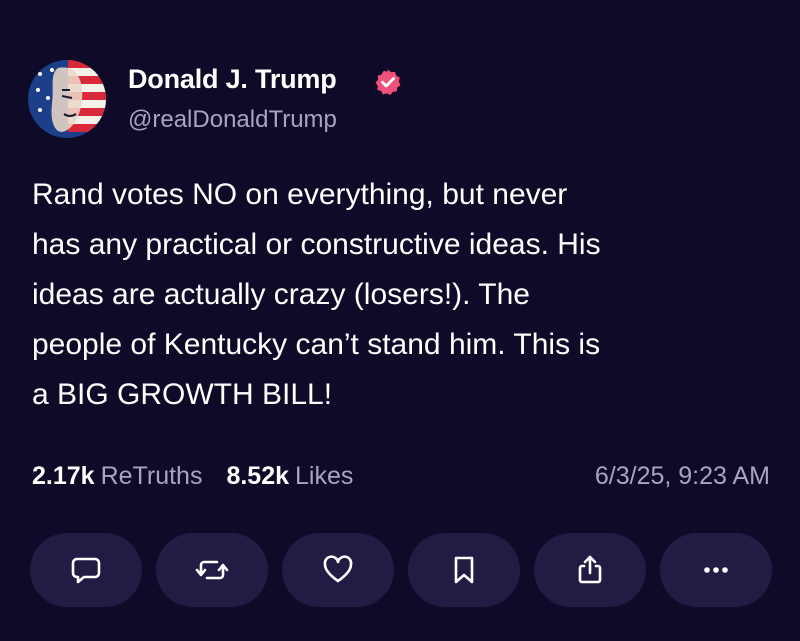 This screenshot has width=800, height=641. I want to click on post-stats: 2.17k ReTruths 8.52k Likes, so click(192, 476).